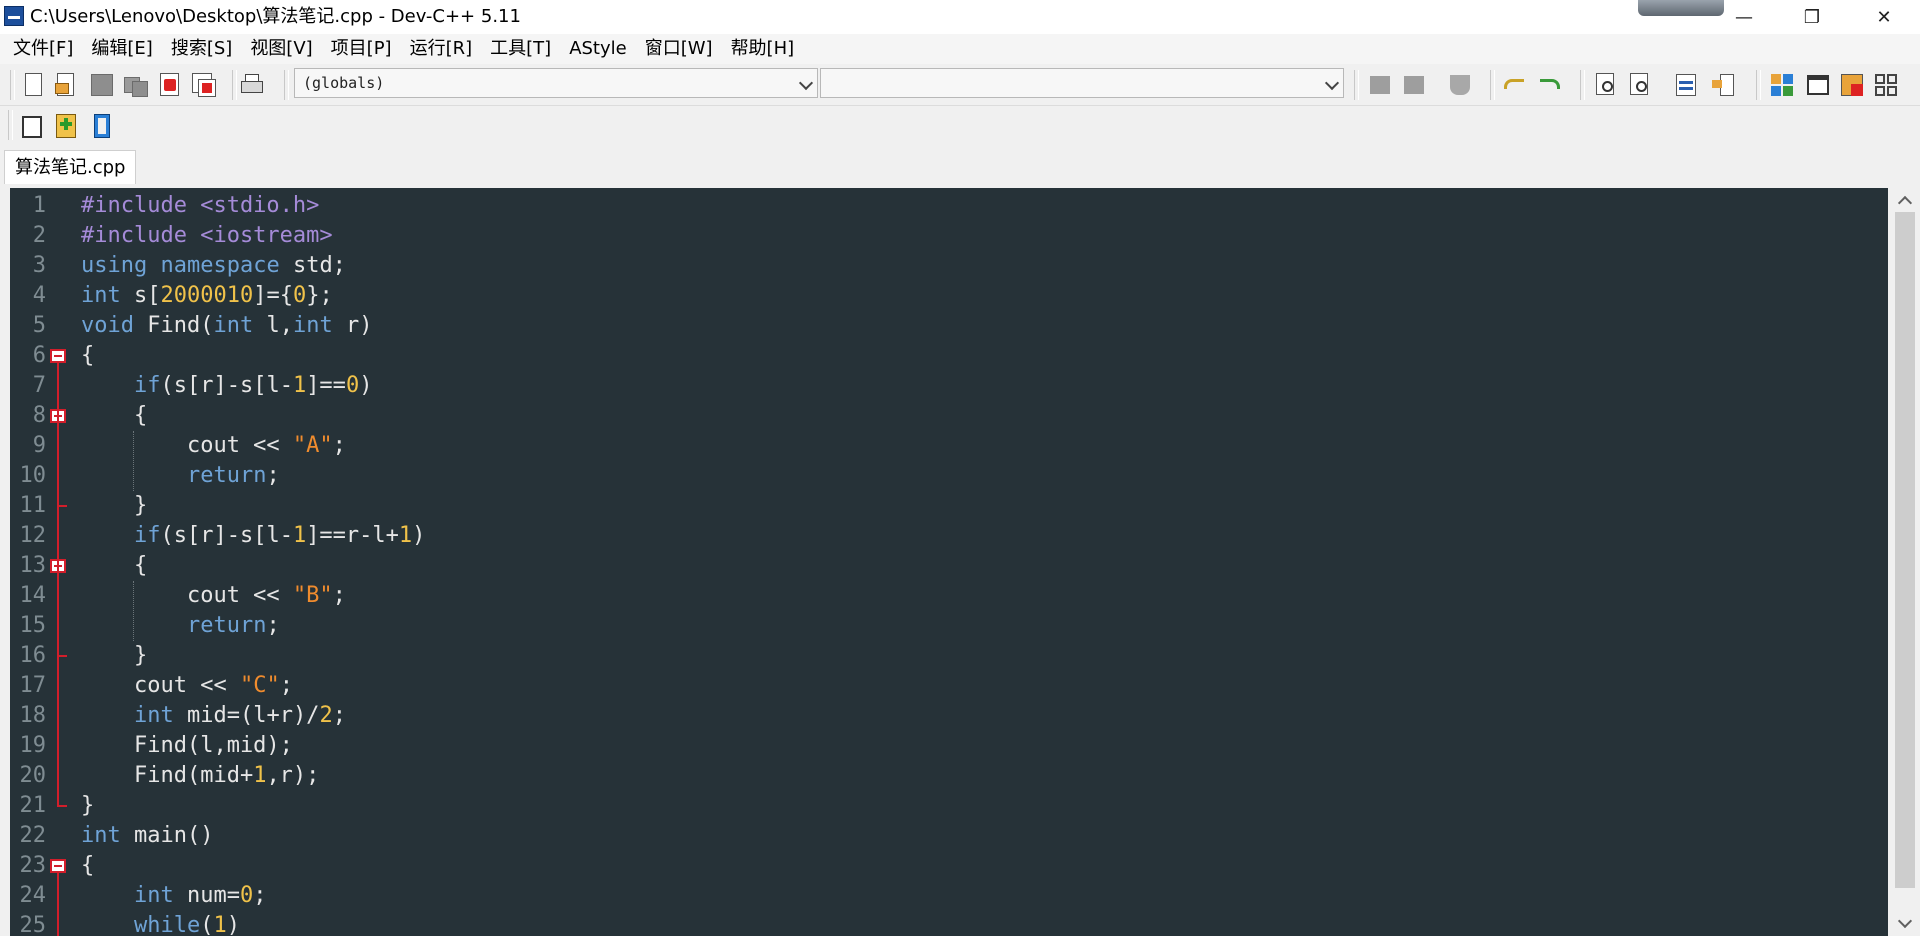 The height and width of the screenshot is (936, 1920). I want to click on window-icon, so click(1818, 85).